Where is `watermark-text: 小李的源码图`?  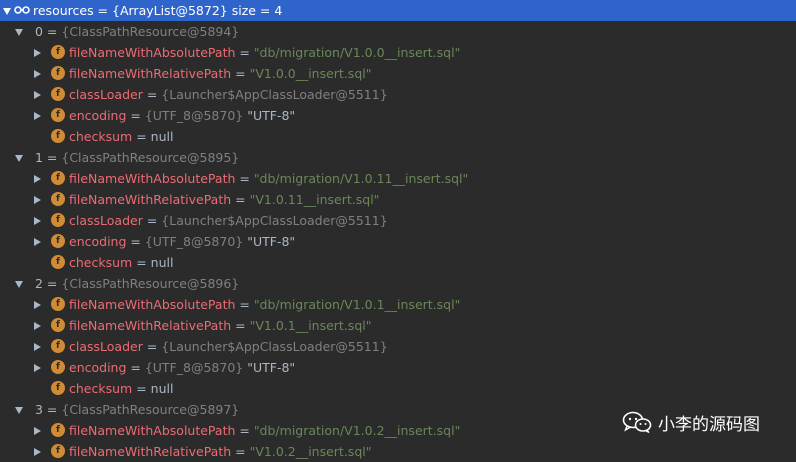 watermark-text: 小李的源码图 is located at coordinates (709, 424).